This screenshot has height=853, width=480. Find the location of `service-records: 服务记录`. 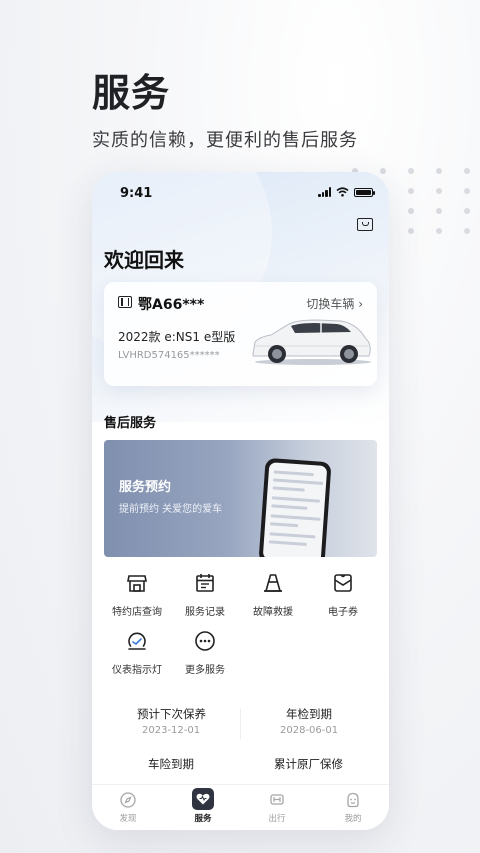

service-records: 服务记录 is located at coordinates (205, 595).